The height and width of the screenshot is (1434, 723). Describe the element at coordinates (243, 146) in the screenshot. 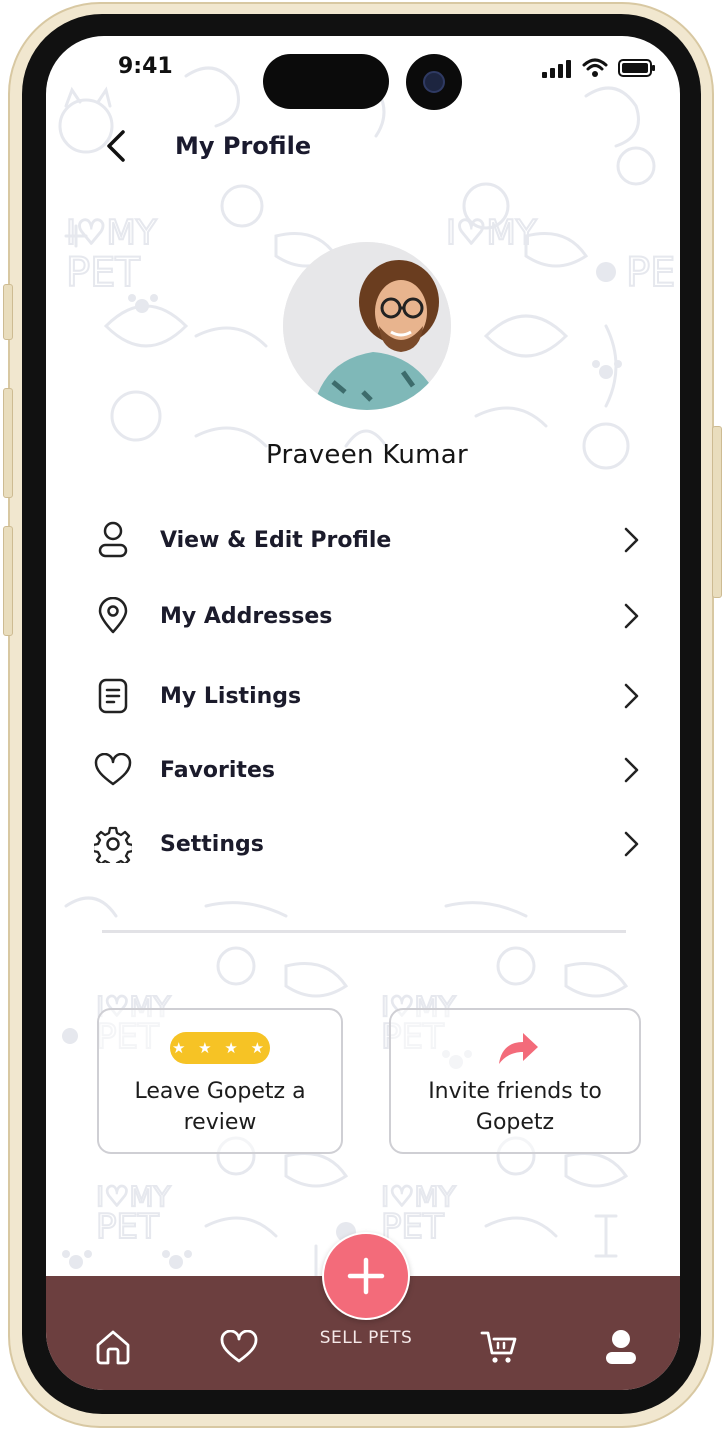

I see `page-title: My Profile` at that location.